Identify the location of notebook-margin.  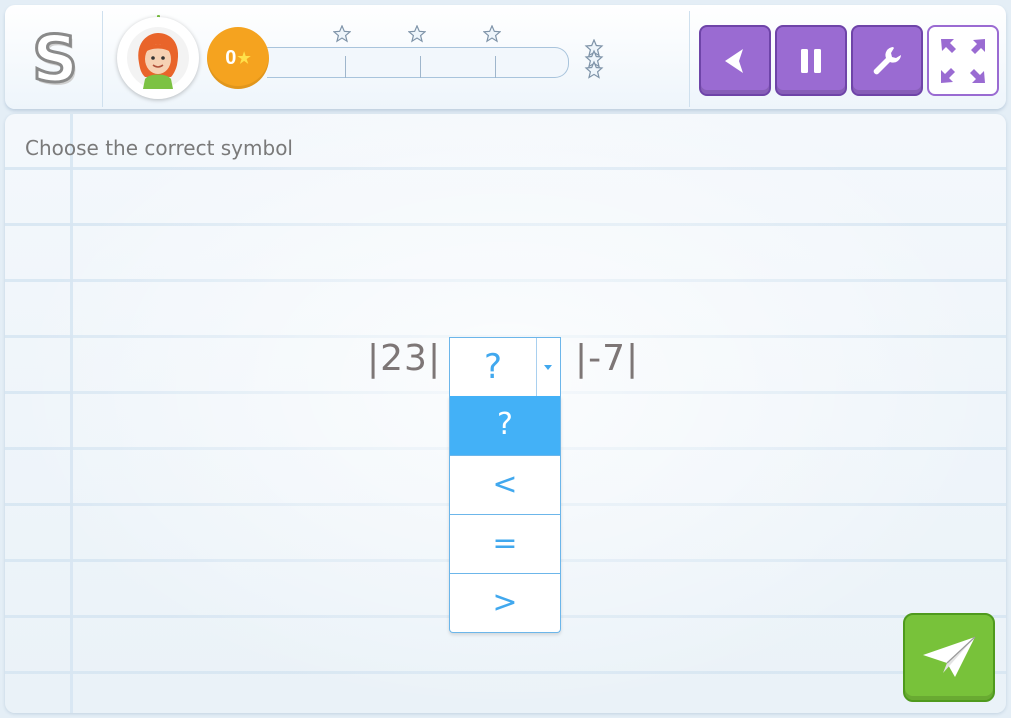
(71, 413).